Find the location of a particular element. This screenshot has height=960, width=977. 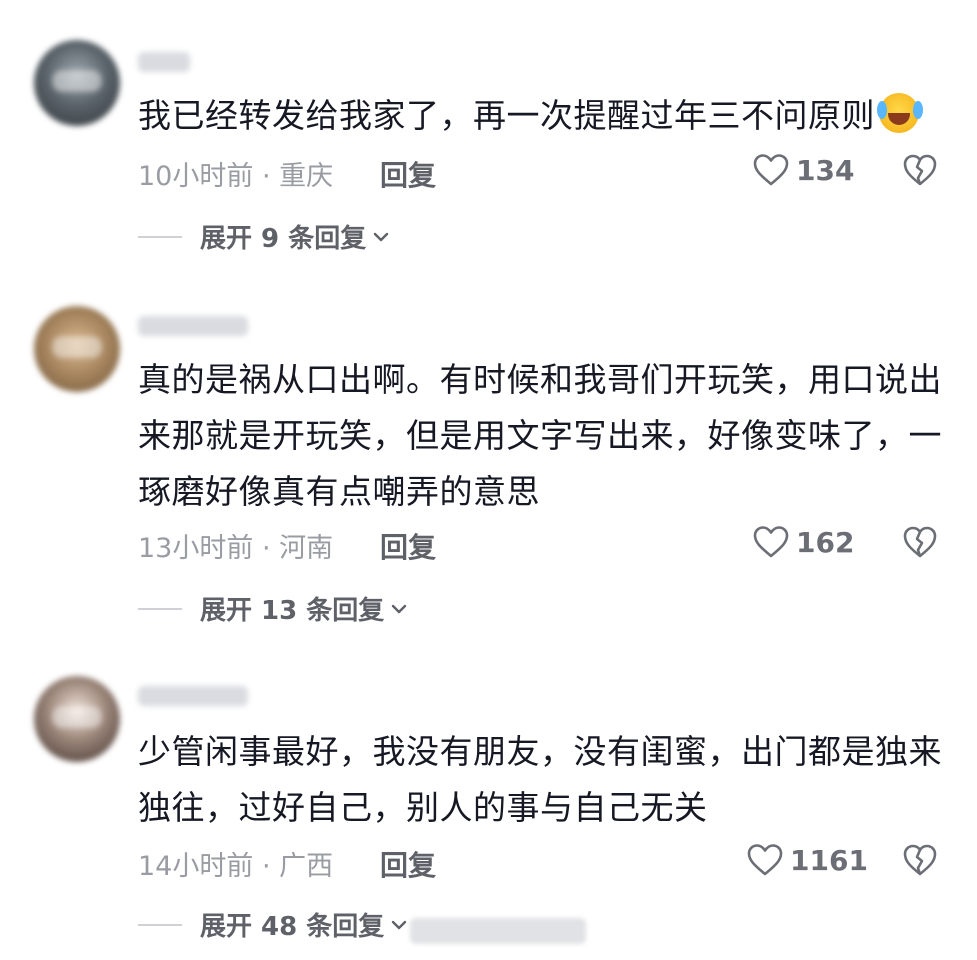

laughing-crying-emoji-icon is located at coordinates (898, 113).